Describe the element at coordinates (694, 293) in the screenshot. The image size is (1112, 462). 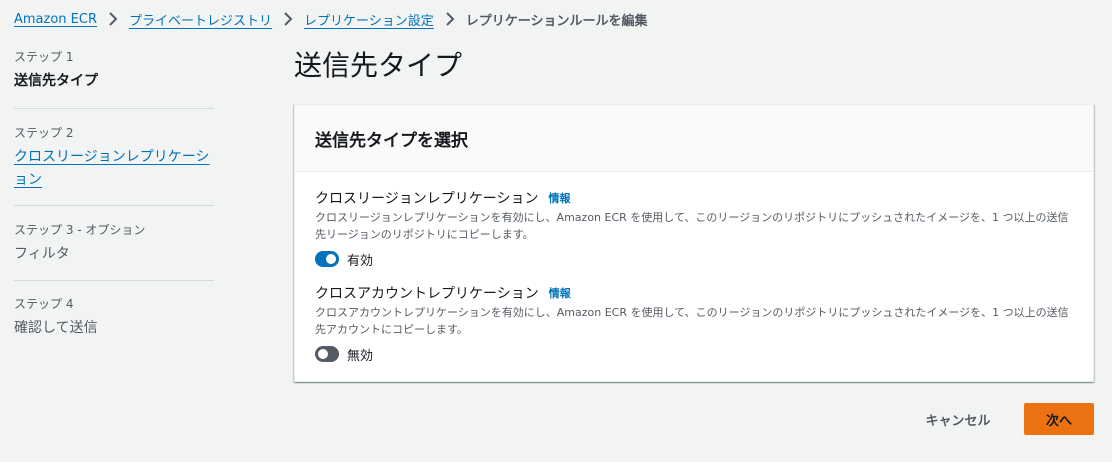
I see `option-header: クロスアカウントレプリケーション 情報` at that location.